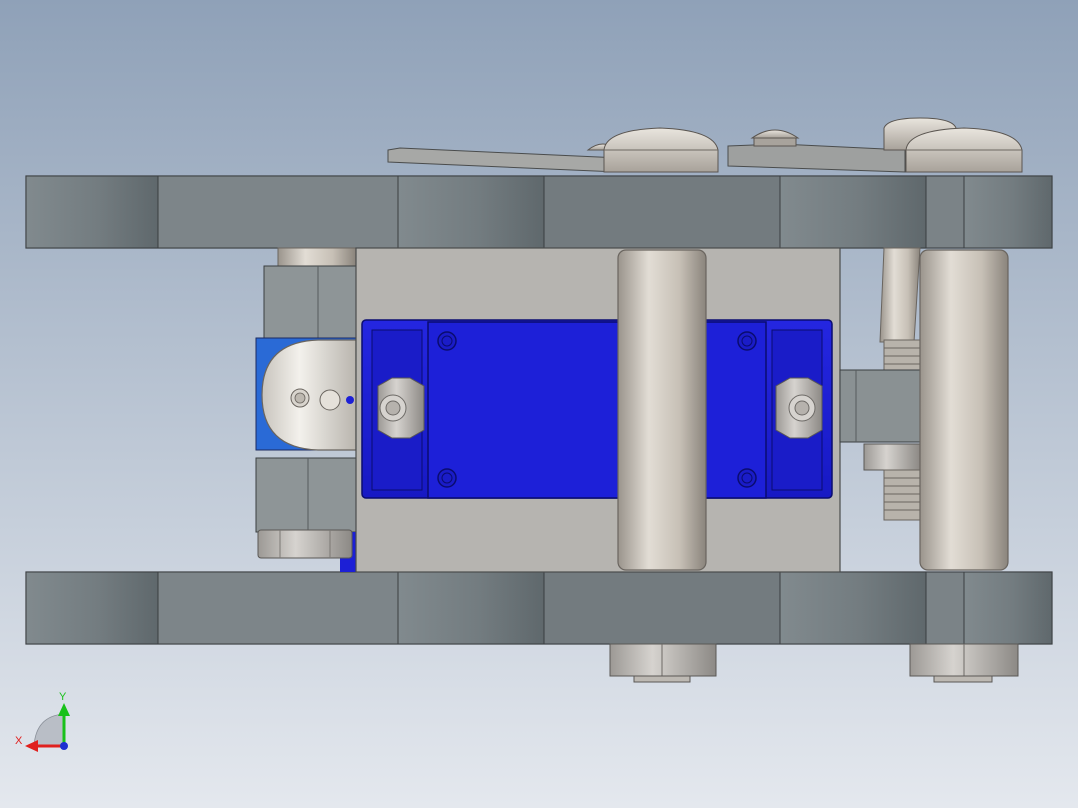 The width and height of the screenshot is (1078, 808). I want to click on link-arm, so click(882, 406).